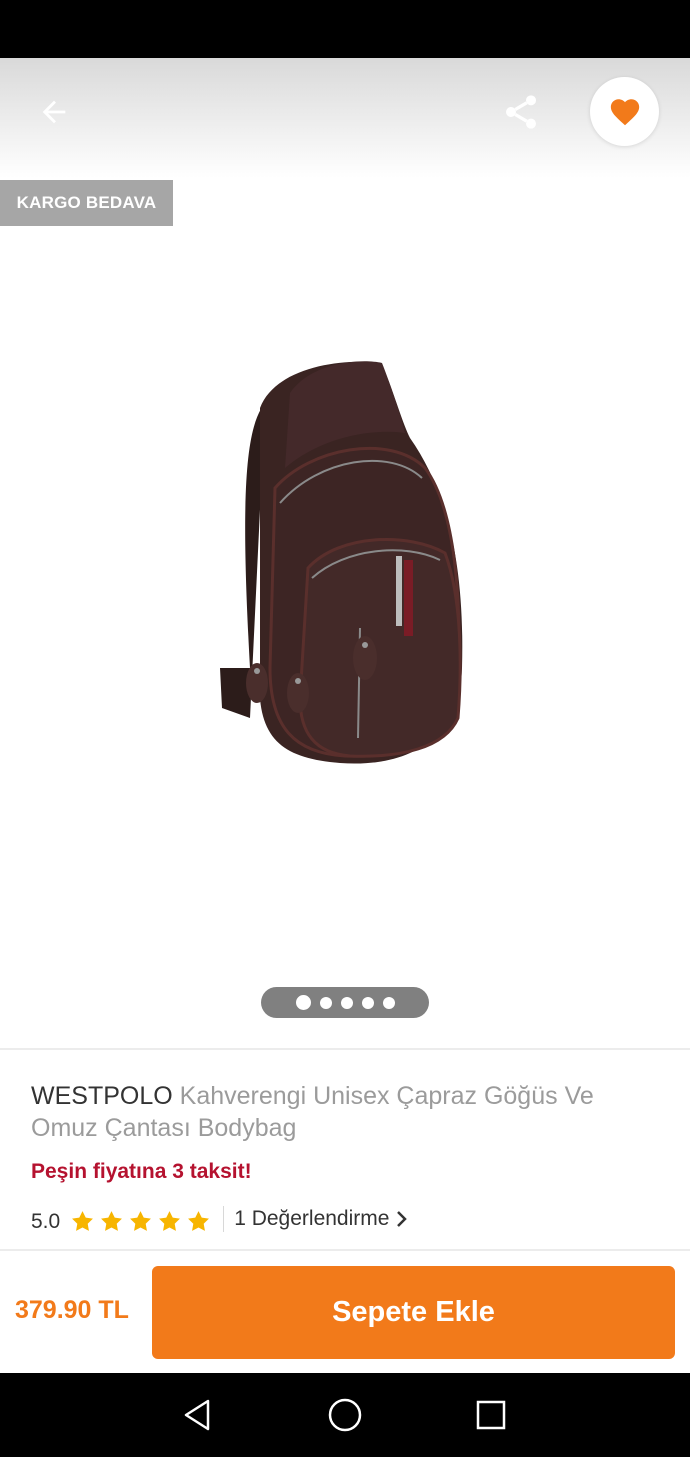 This screenshot has height=1457, width=690. I want to click on favorite-button, so click(624, 111).